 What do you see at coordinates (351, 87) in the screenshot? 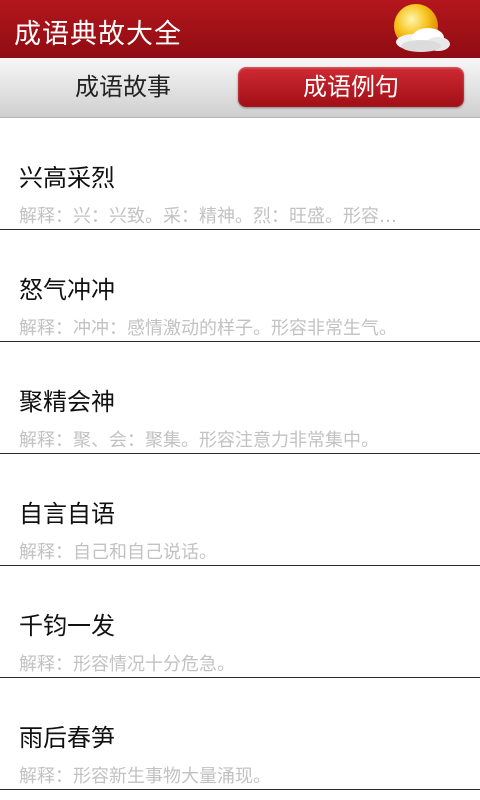
I see `tab-idiom-examples: 成语例句` at bounding box center [351, 87].